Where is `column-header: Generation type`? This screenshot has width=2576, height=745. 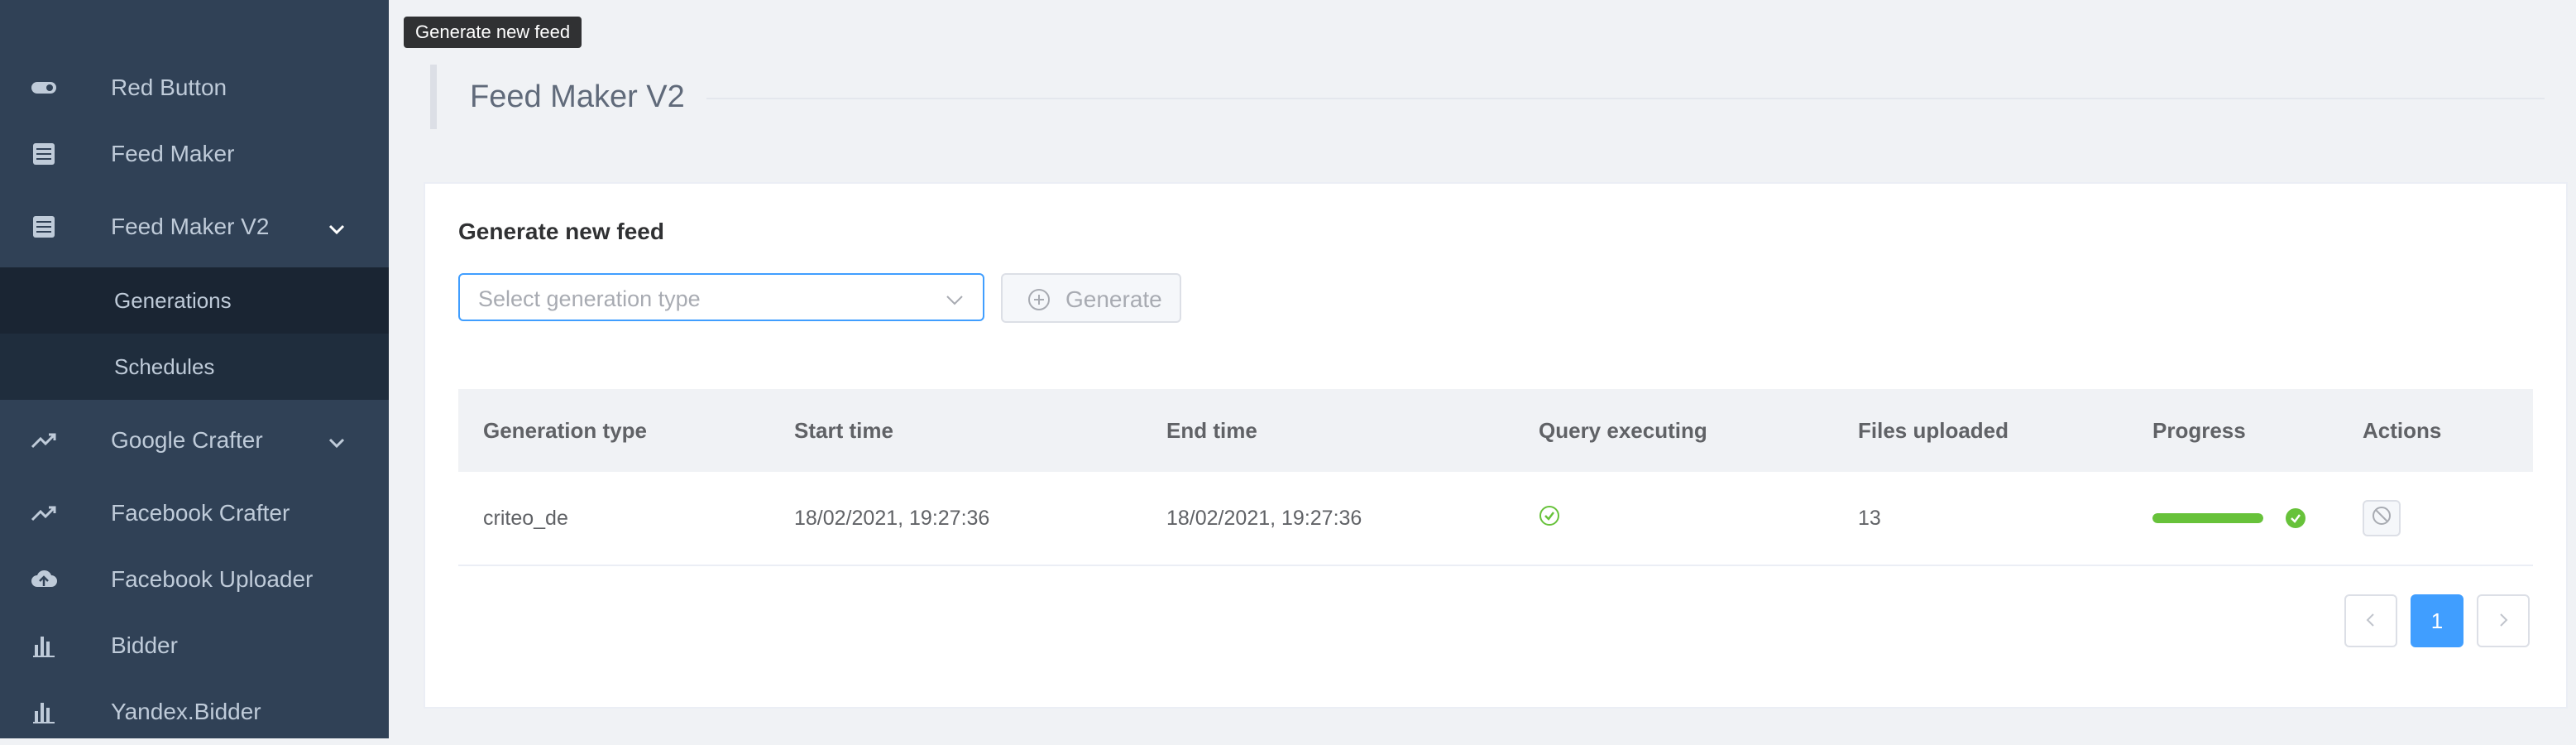 column-header: Generation type is located at coordinates (565, 430).